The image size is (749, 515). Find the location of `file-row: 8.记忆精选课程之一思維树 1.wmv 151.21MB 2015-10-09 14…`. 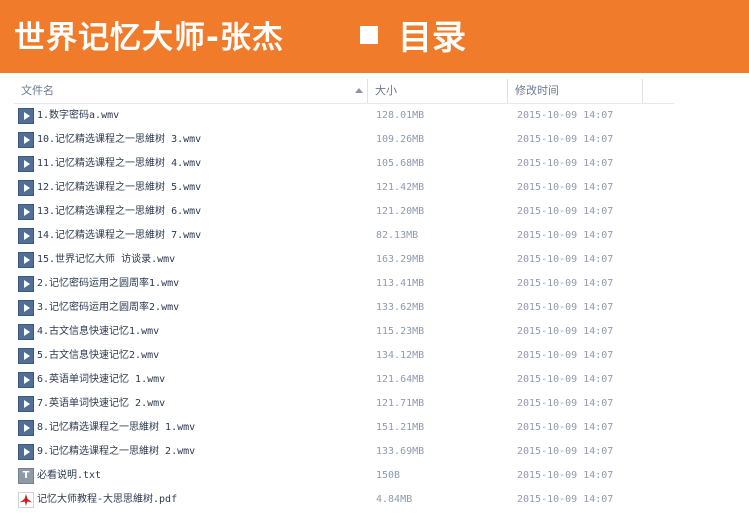

file-row: 8.记忆精选课程之一思維树 1.wmv 151.21MB 2015-10-09 14… is located at coordinates (344, 428).